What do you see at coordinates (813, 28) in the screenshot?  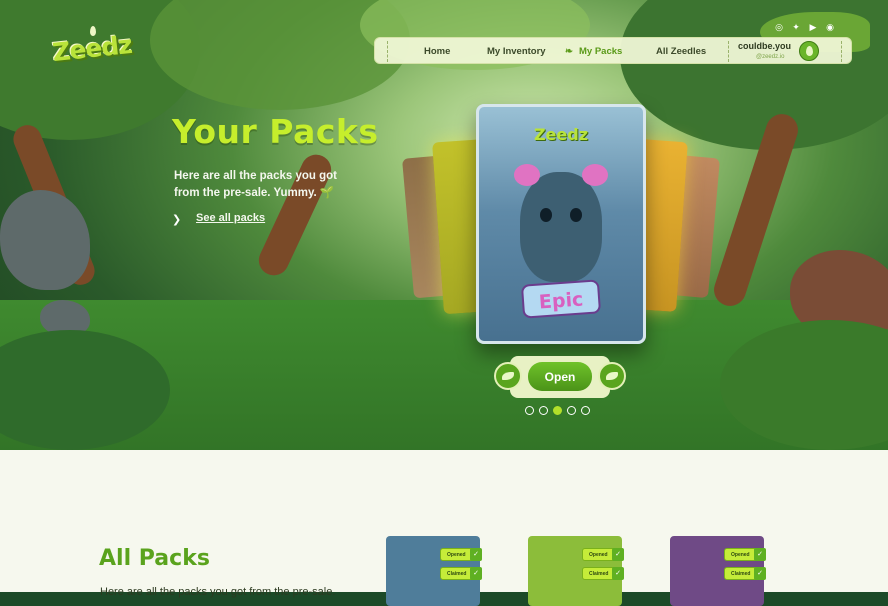 I see `youtube-icon: ▶` at bounding box center [813, 28].